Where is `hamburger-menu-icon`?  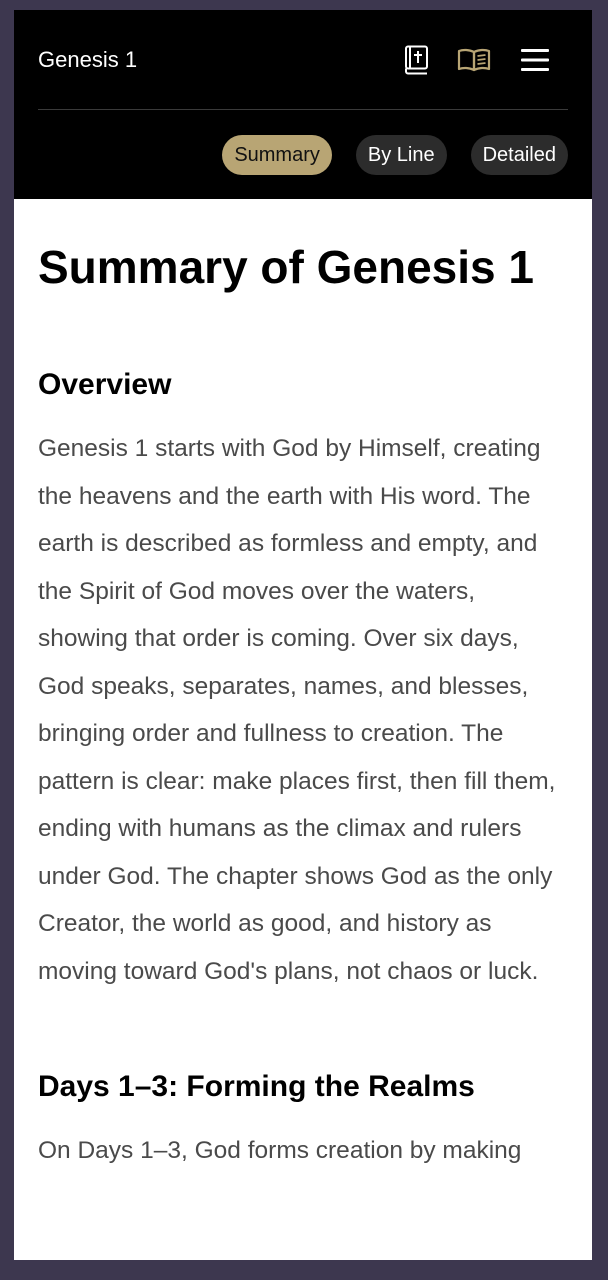 hamburger-menu-icon is located at coordinates (535, 60).